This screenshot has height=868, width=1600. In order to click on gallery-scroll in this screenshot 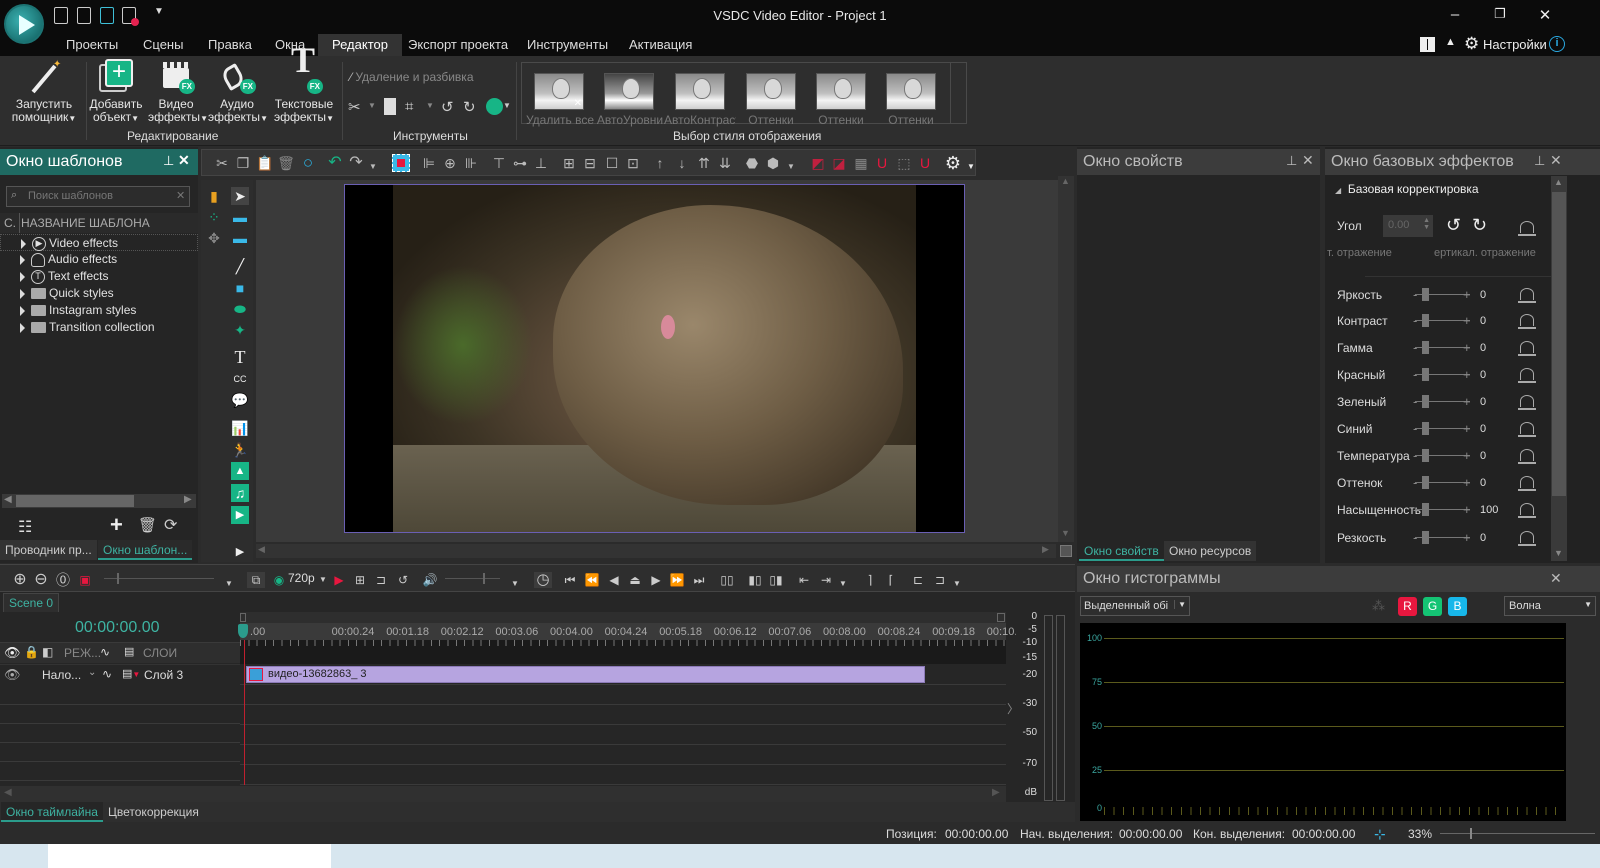, I will do `click(958, 93)`.